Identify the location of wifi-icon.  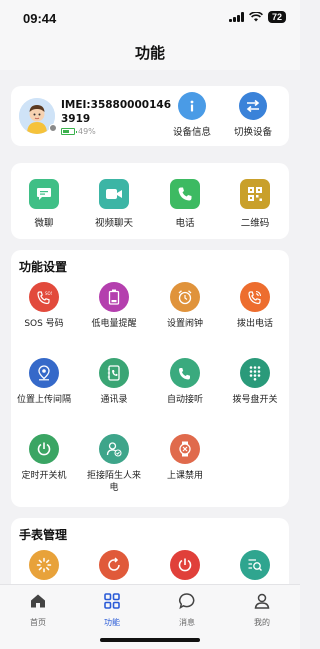
(256, 17).